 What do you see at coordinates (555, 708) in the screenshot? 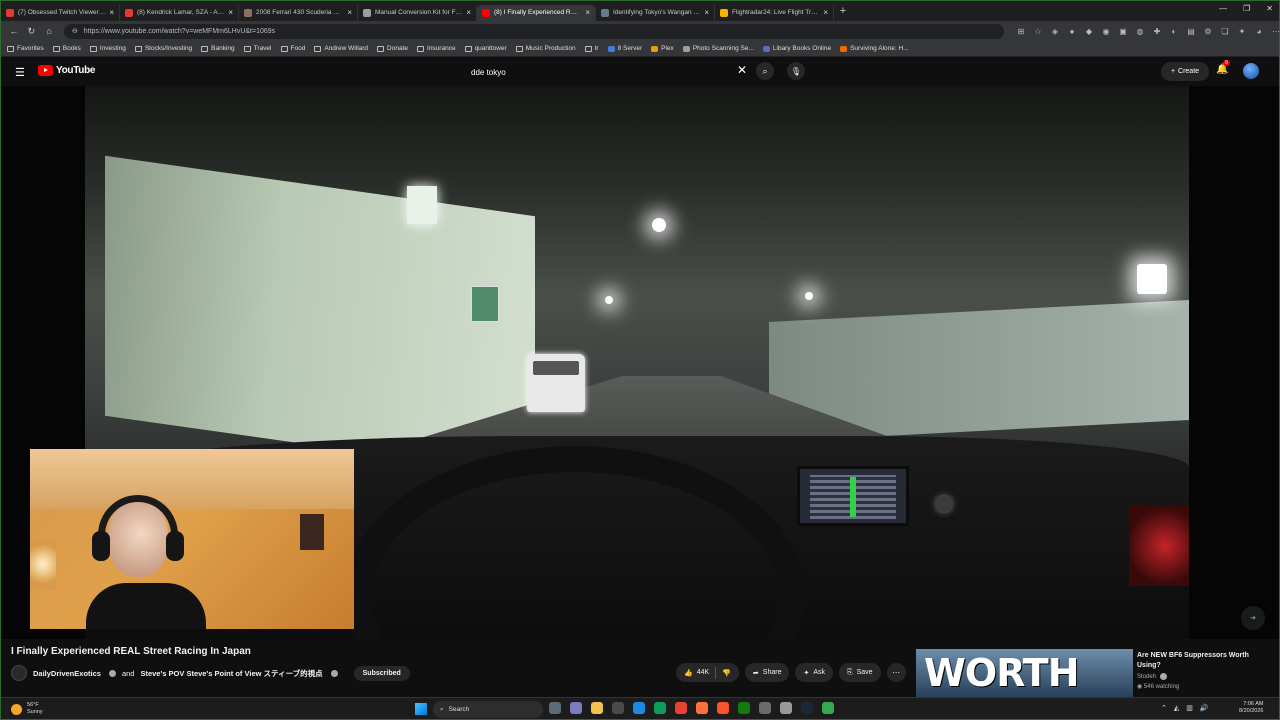
I see `task-view-icon` at bounding box center [555, 708].